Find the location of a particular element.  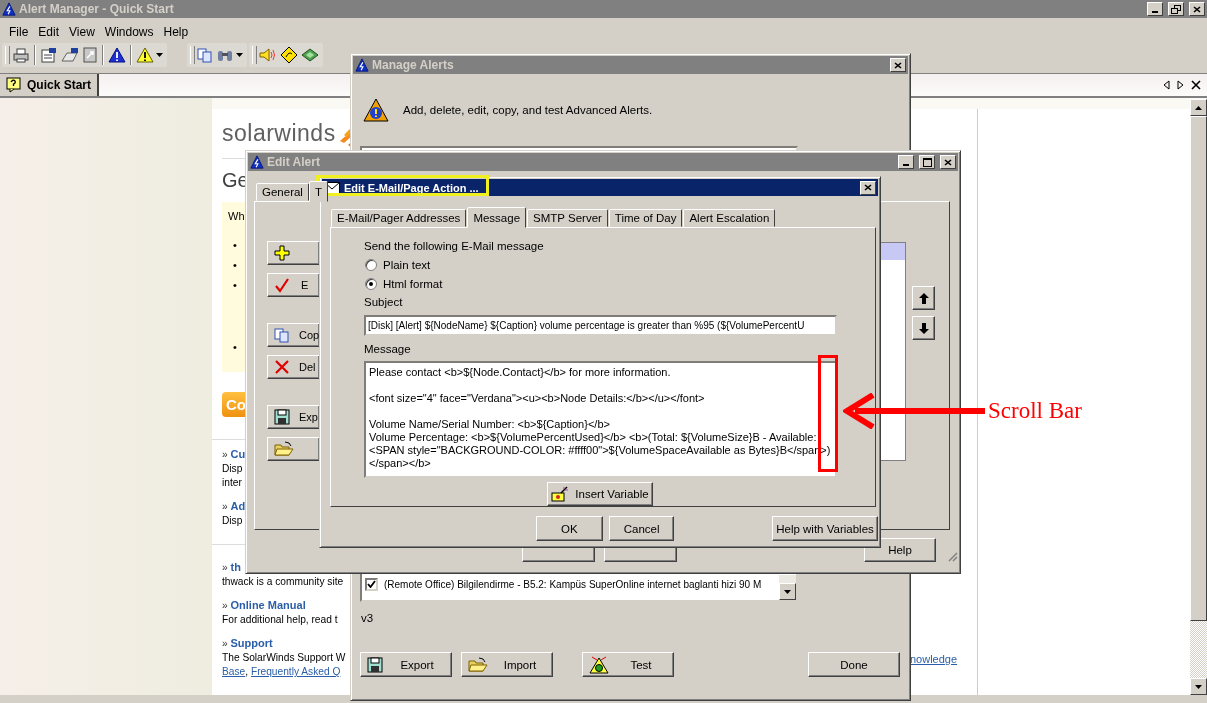

scroll-up-button is located at coordinates (1198, 107).